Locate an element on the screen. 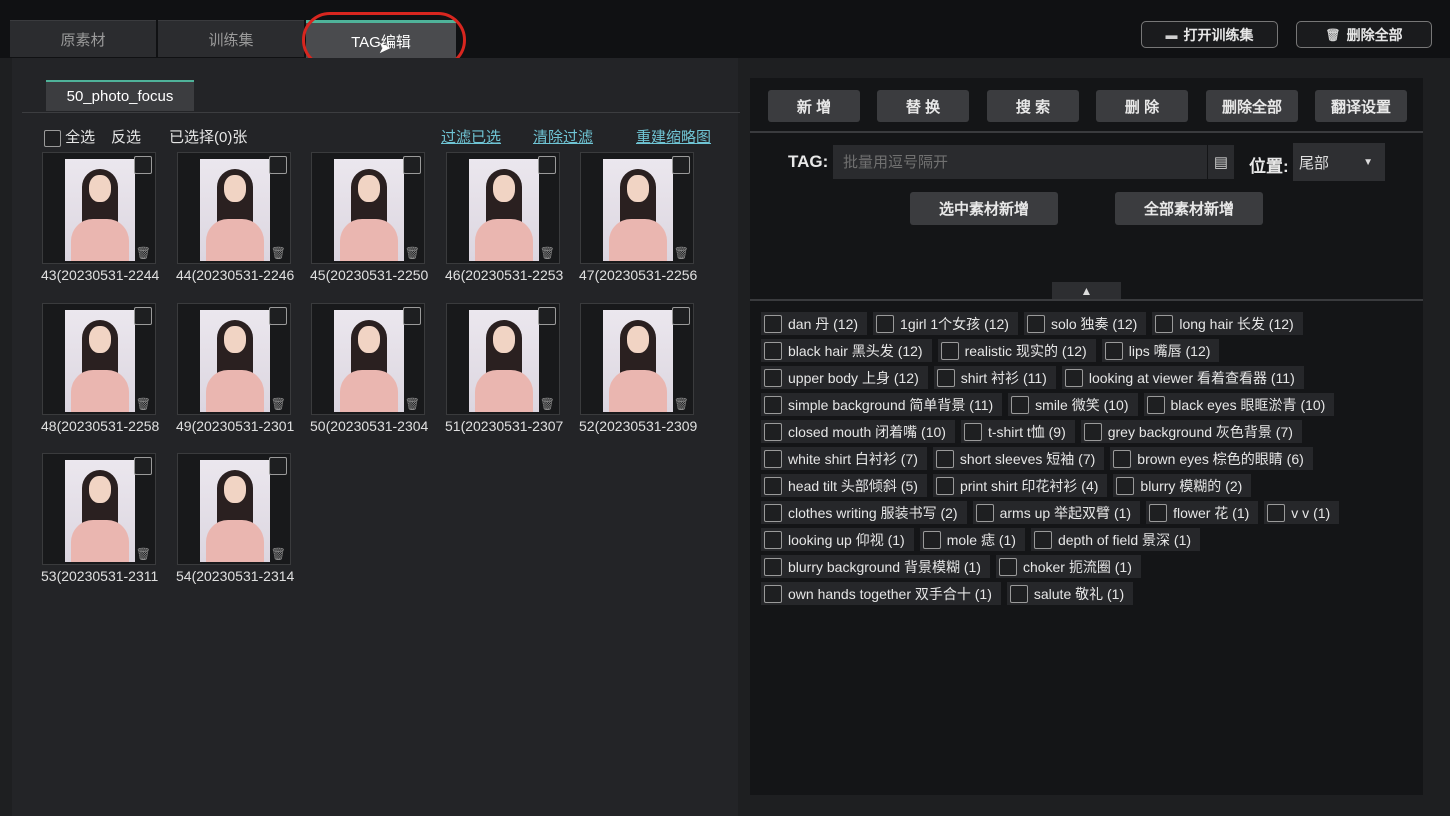 This screenshot has width=1450, height=816. tag-item: closed mouth 闭着嘴 (10) is located at coordinates (858, 431).